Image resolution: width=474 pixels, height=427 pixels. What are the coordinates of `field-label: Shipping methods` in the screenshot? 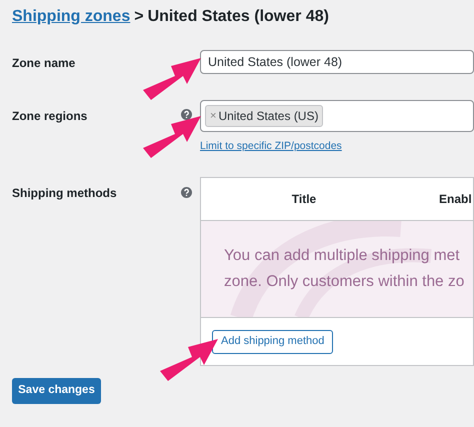 It's located at (64, 193).